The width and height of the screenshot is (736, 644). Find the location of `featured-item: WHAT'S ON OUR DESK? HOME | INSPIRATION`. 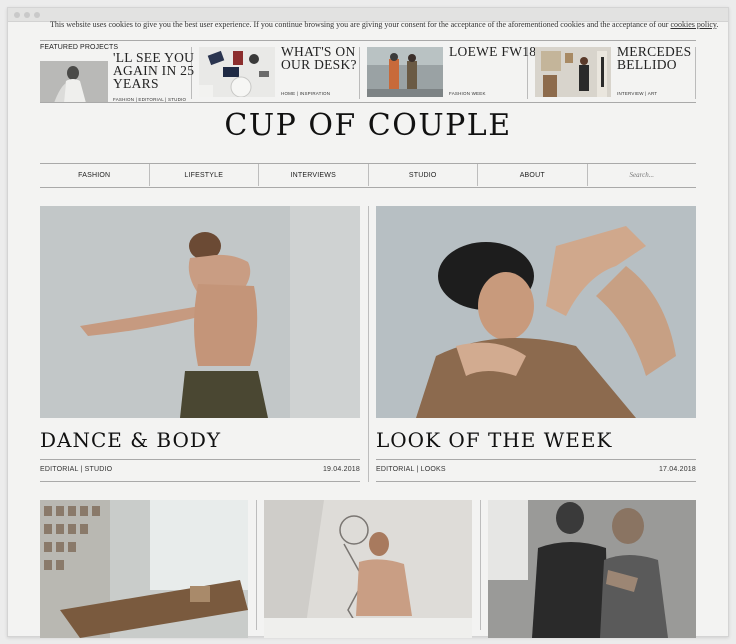

featured-item: WHAT'S ON OUR DESK? HOME | INSPIRATION is located at coordinates (279, 72).